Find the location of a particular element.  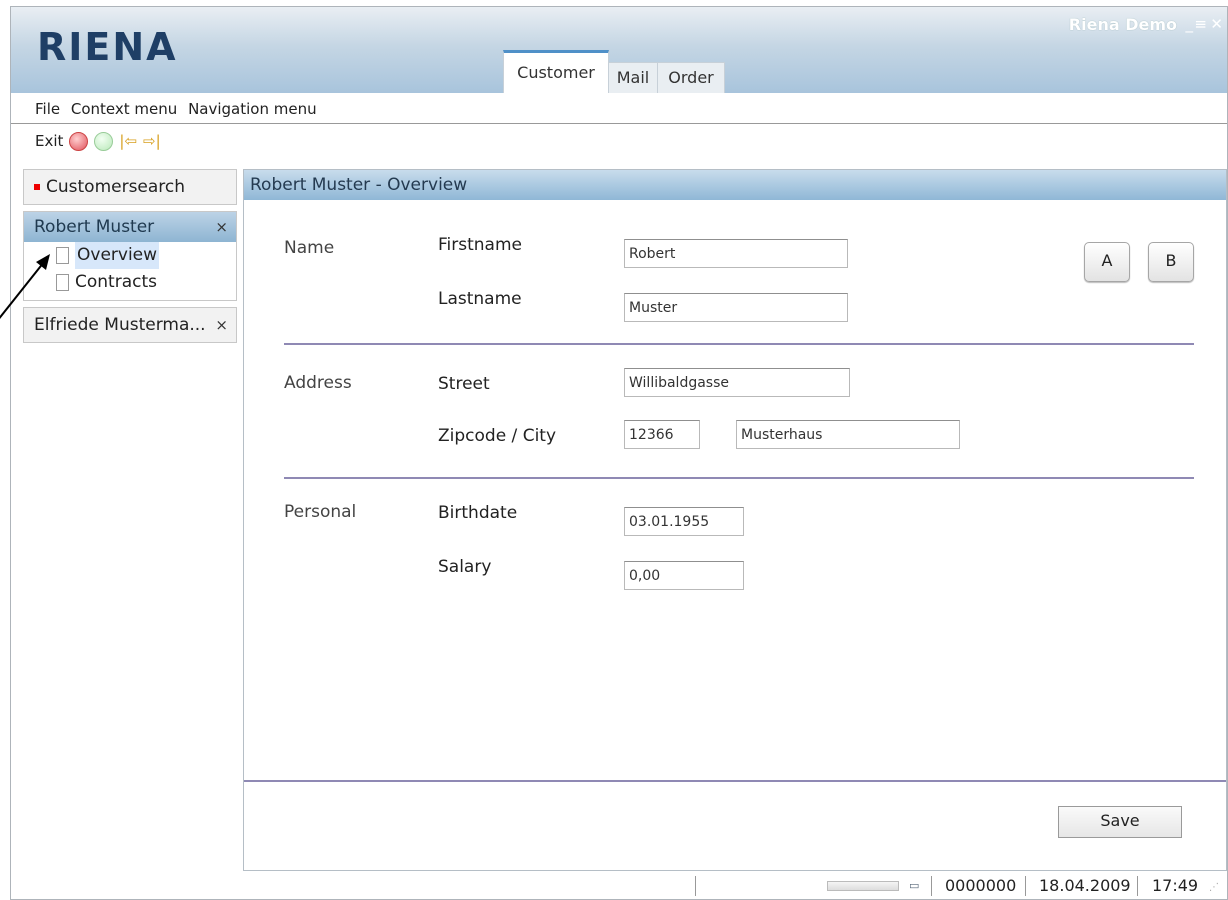

toolbar: Exit |⇦ ⇨| is located at coordinates (98, 141).